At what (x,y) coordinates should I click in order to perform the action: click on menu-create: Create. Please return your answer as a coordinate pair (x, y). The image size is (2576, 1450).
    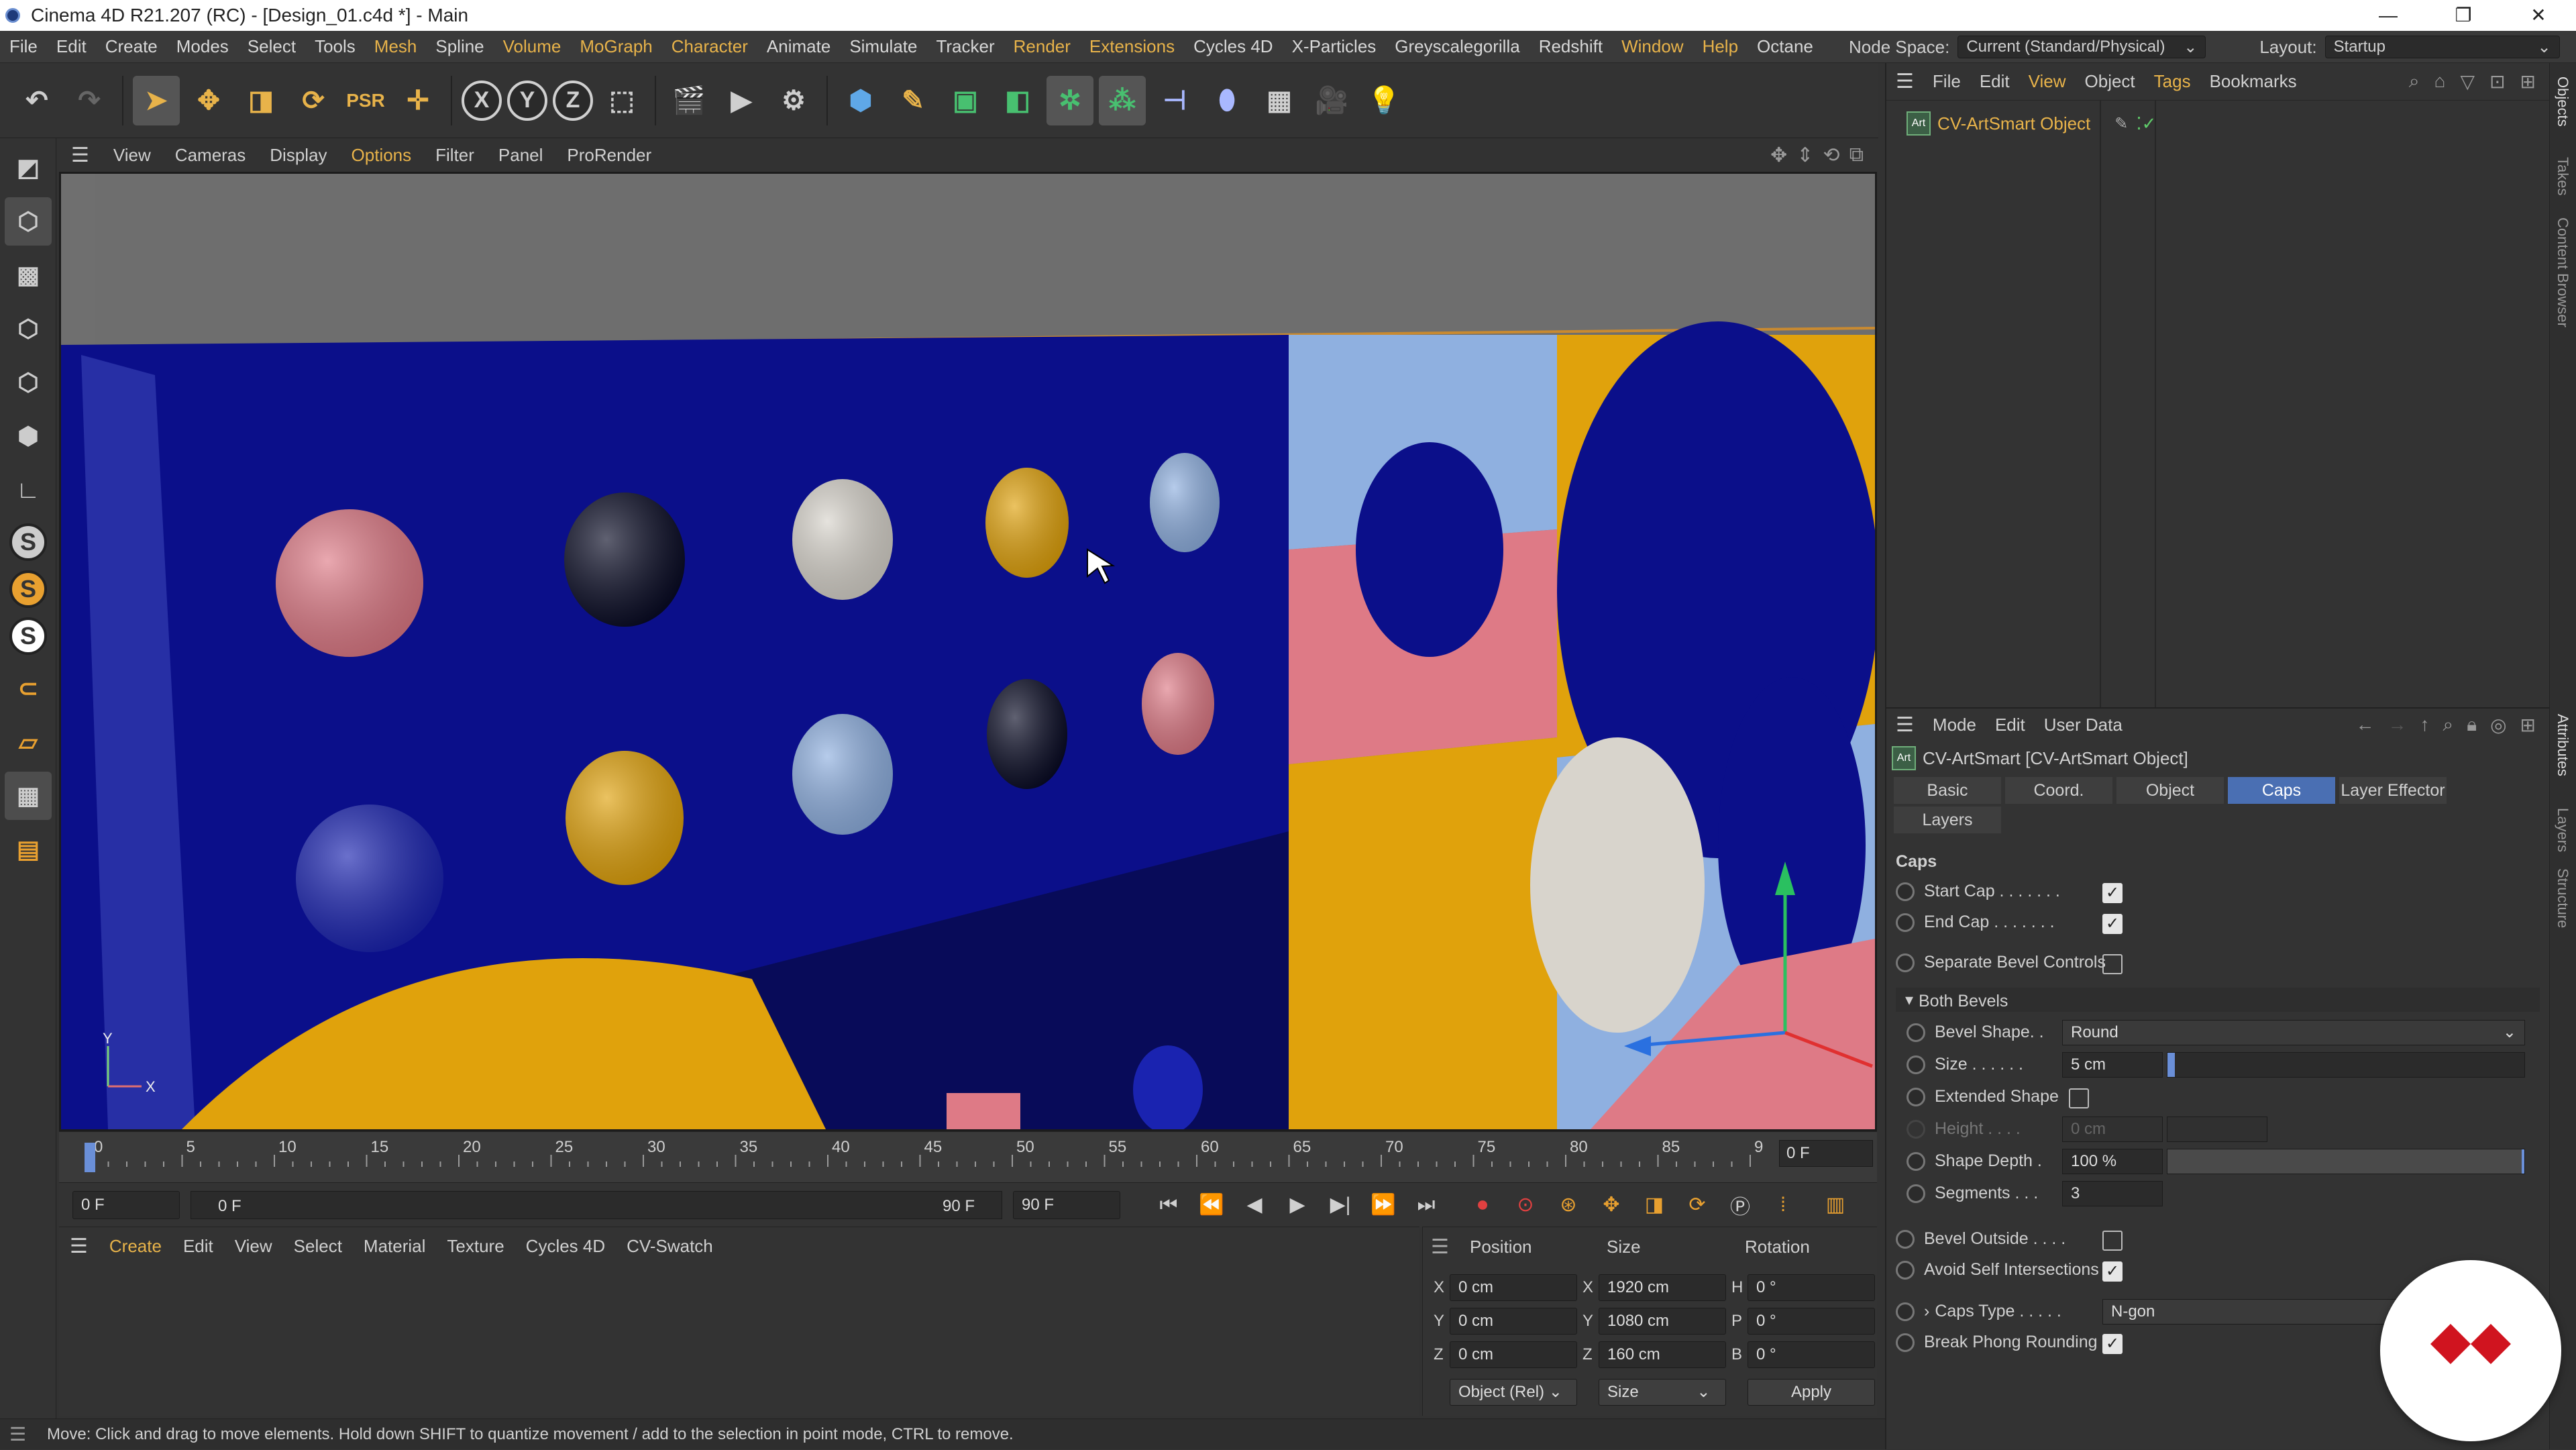
    Looking at the image, I should click on (131, 46).